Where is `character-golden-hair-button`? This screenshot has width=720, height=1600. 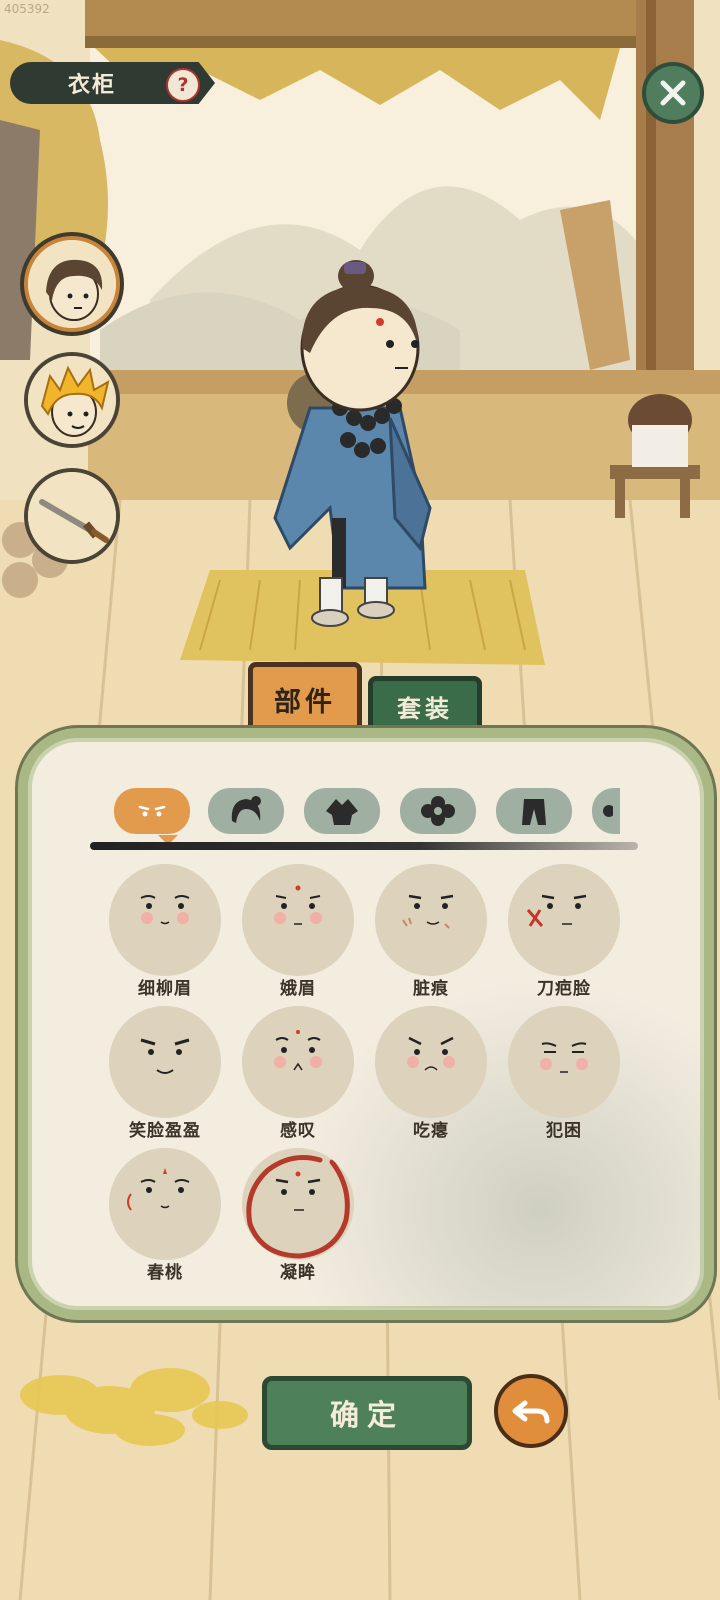
character-golden-hair-button is located at coordinates (72, 400).